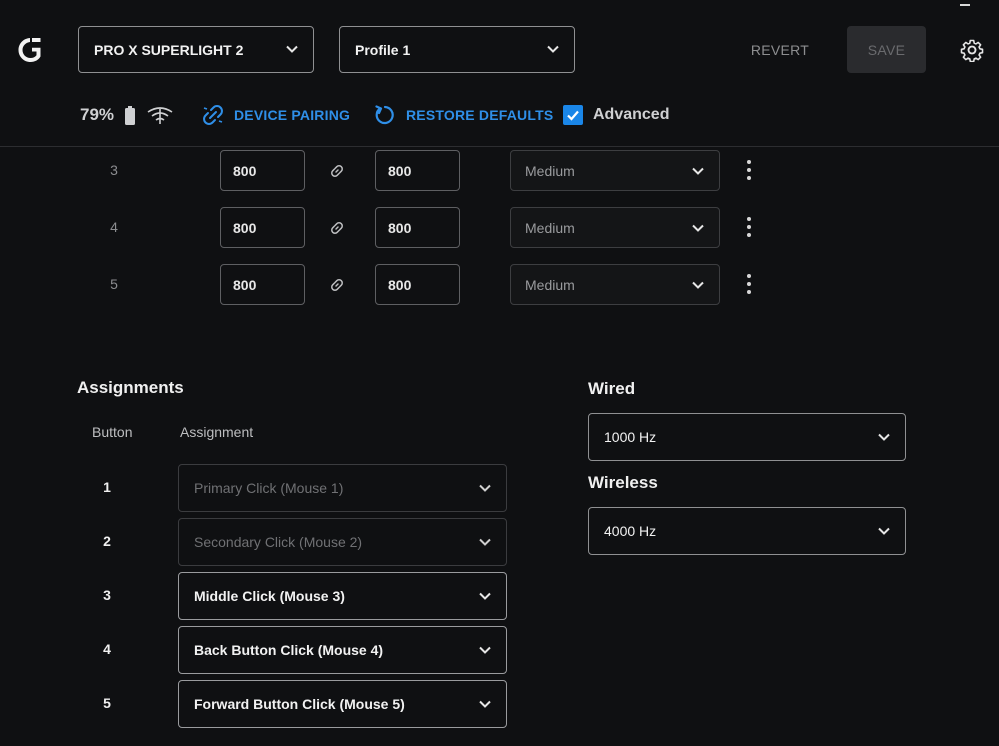  Describe the element at coordinates (130, 387) in the screenshot. I see `assignments-title: Assignments` at that location.